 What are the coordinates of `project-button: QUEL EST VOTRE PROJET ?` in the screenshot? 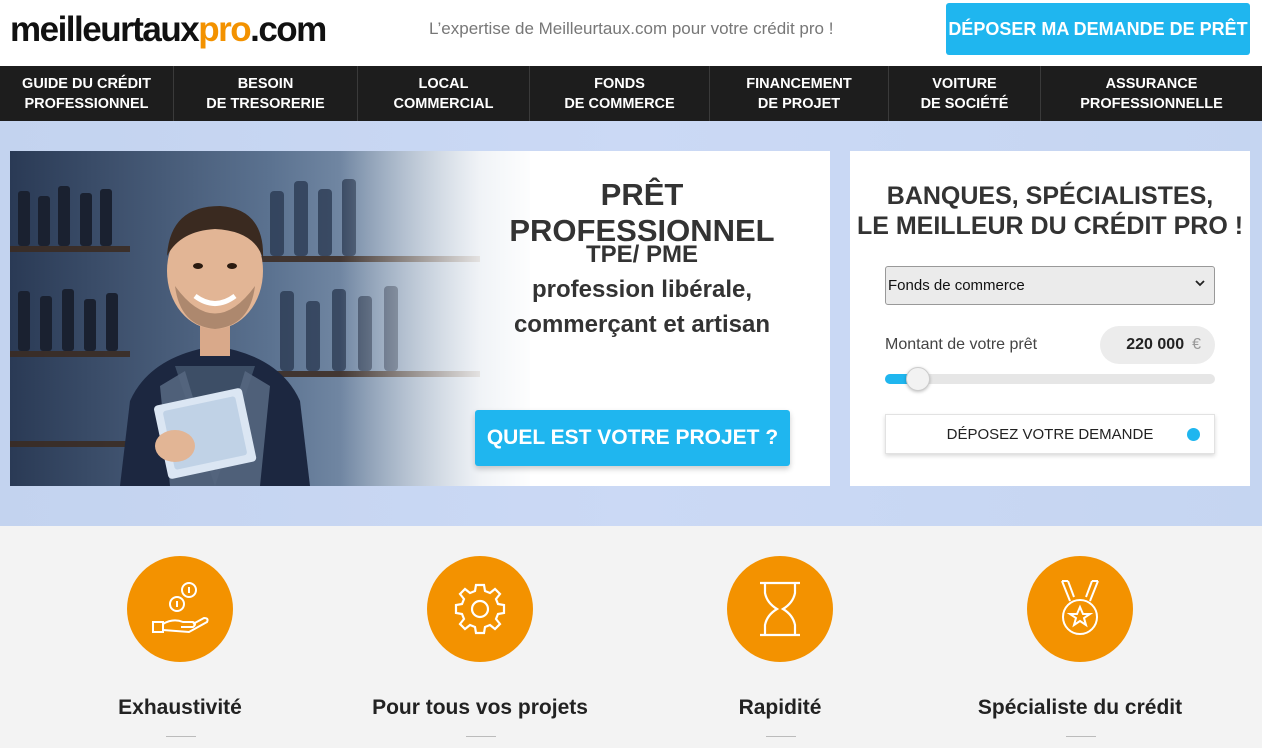 It's located at (632, 438).